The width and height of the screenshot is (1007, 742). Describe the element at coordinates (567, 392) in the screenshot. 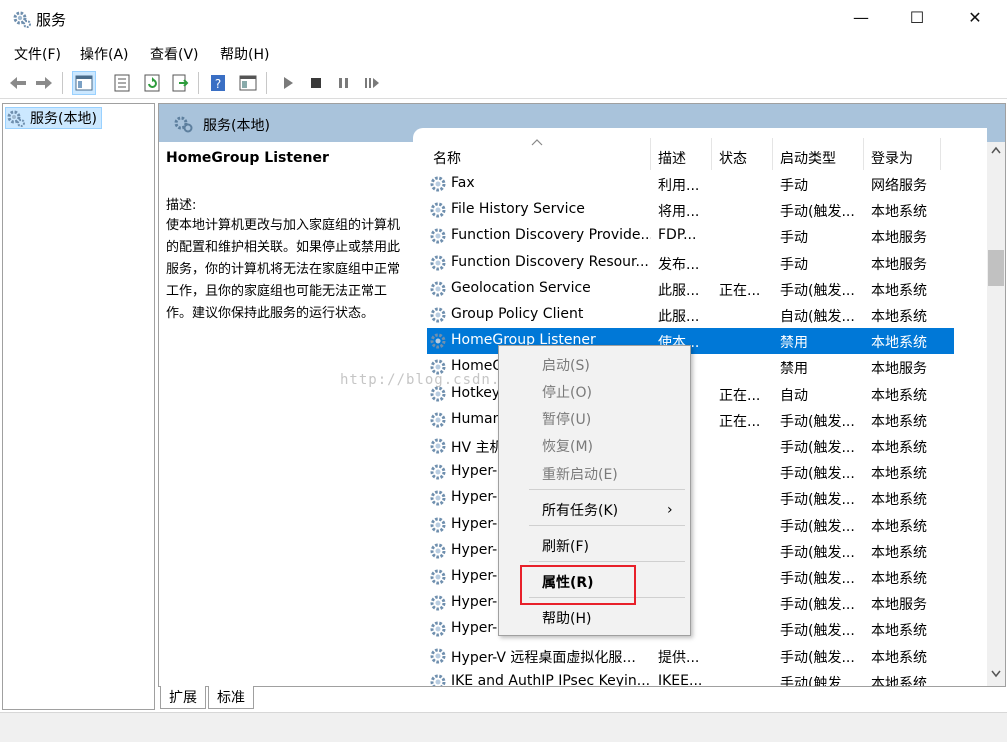

I see `ctx-stop: 停止(O)` at that location.